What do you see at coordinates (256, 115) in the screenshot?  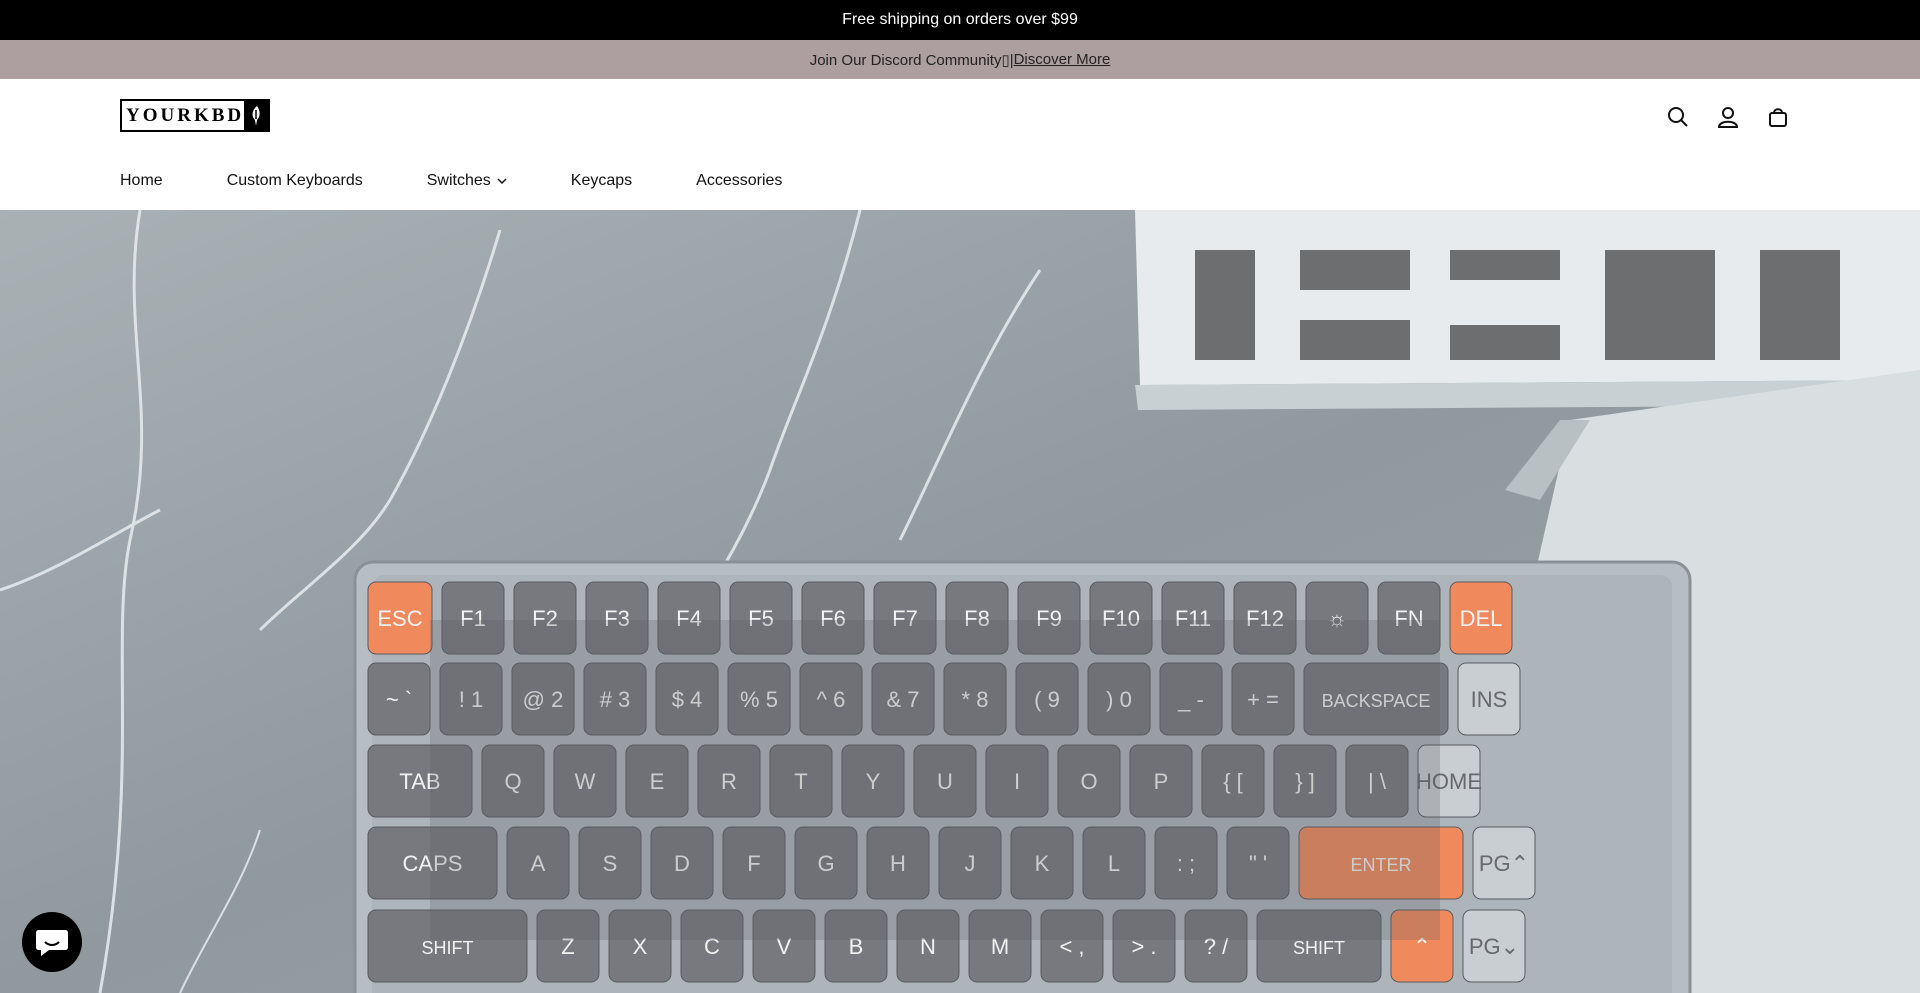 I see `logo-mark-icon` at bounding box center [256, 115].